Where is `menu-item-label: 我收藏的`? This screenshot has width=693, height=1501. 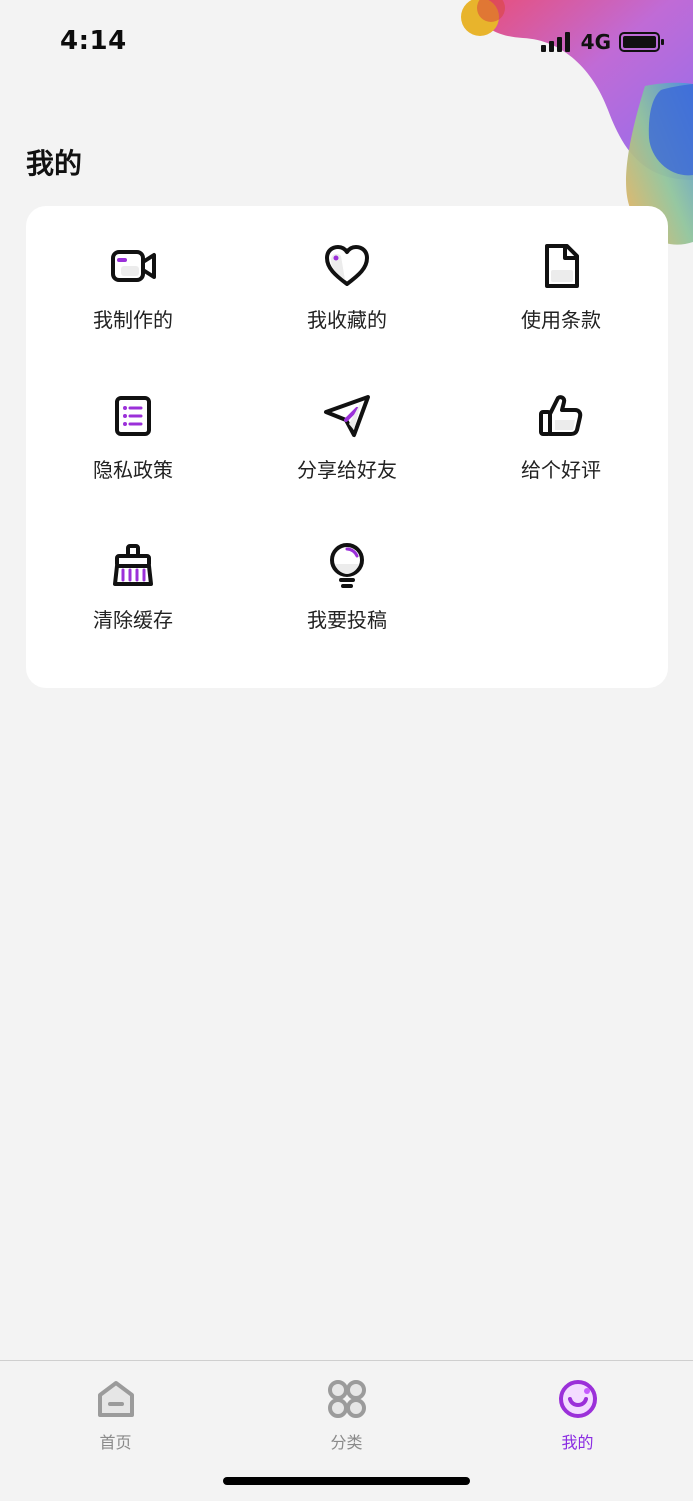
menu-item-label: 我收藏的 is located at coordinates (347, 320).